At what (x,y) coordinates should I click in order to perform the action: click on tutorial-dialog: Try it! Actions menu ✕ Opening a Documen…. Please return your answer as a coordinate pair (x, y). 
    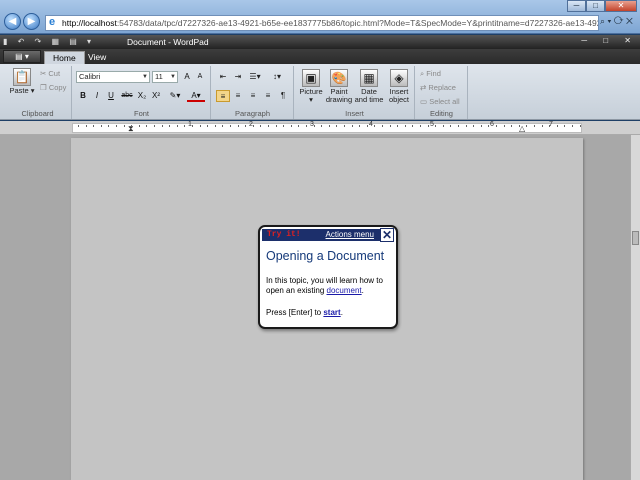
    Looking at the image, I should click on (328, 277).